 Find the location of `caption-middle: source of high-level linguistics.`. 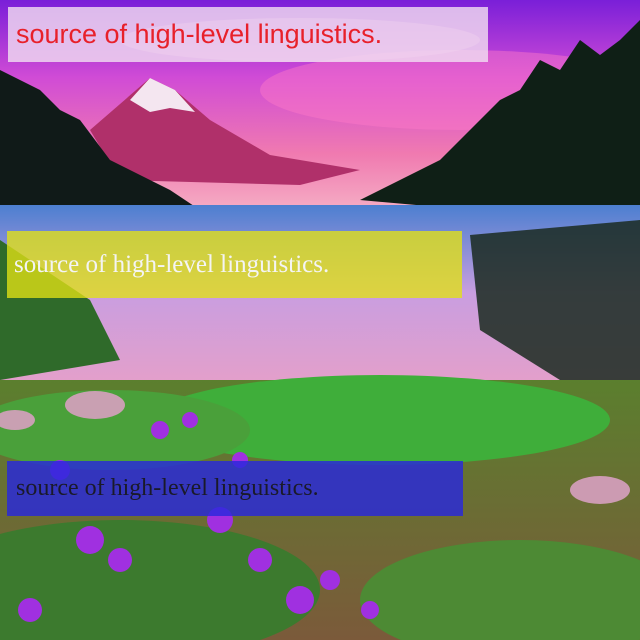

caption-middle: source of high-level linguistics. is located at coordinates (234, 264).